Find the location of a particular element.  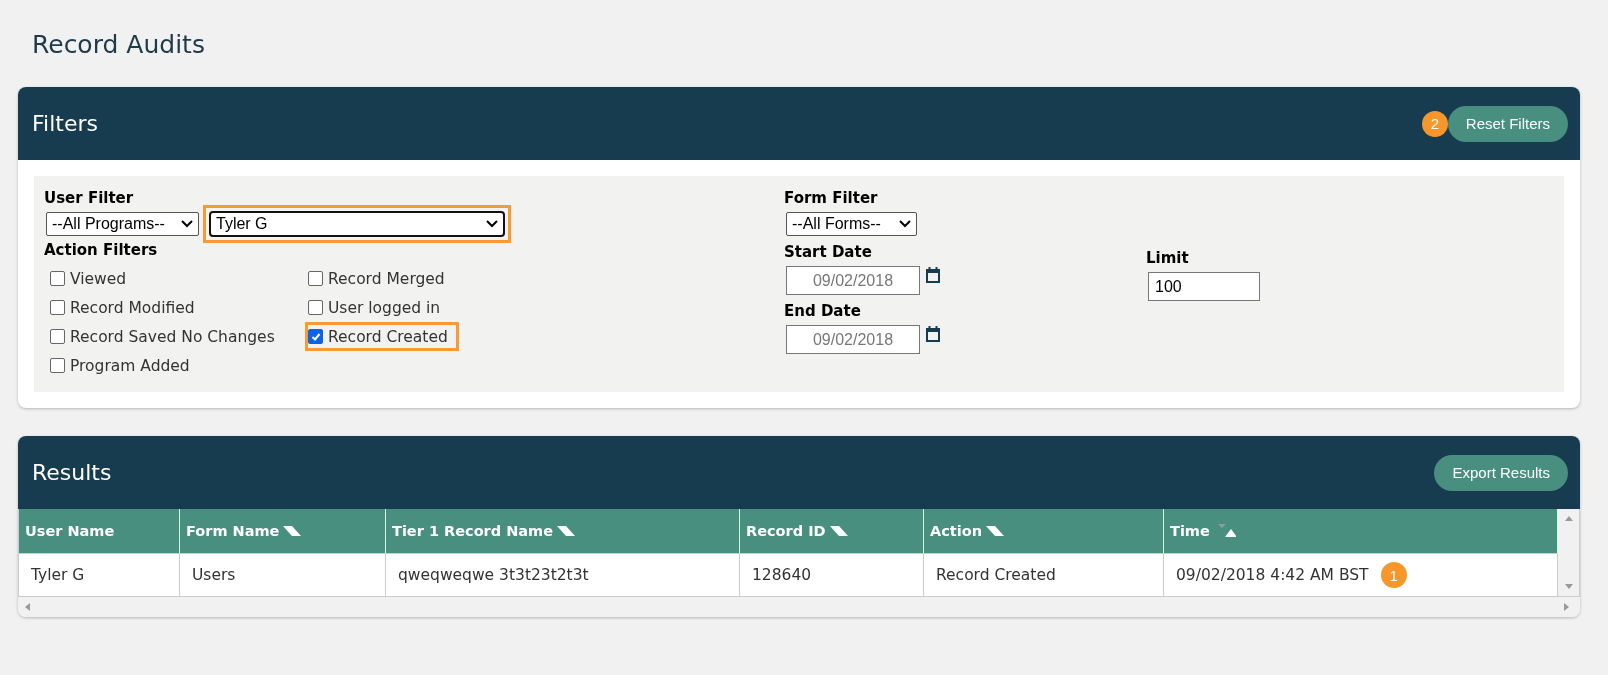

table-cell: qweqweqwe 3t3t23t2t3t is located at coordinates (563, 574).